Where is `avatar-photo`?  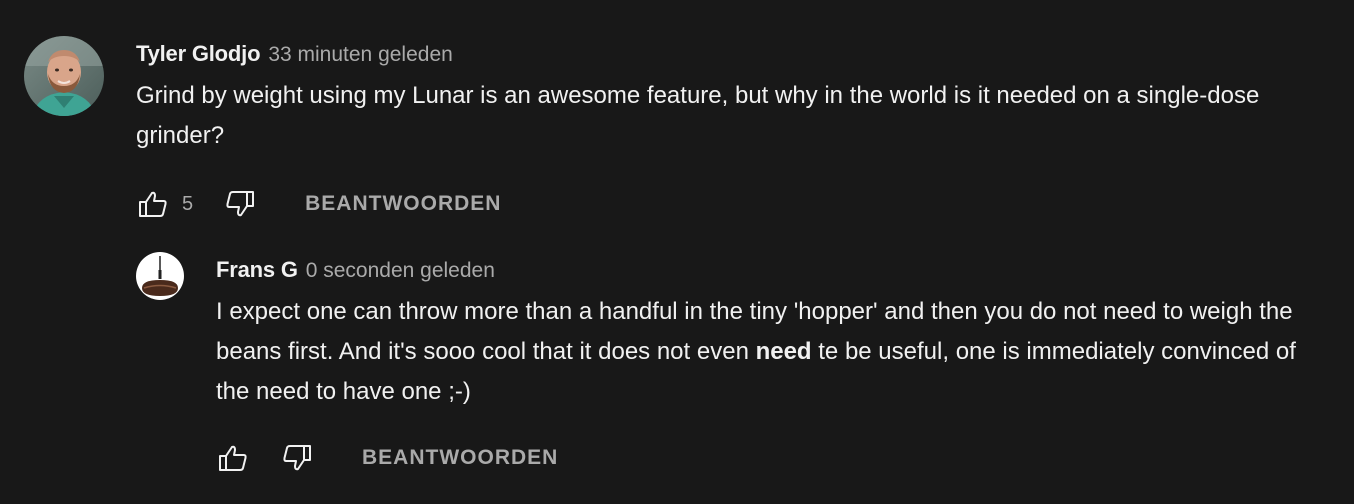 avatar-photo is located at coordinates (64, 76).